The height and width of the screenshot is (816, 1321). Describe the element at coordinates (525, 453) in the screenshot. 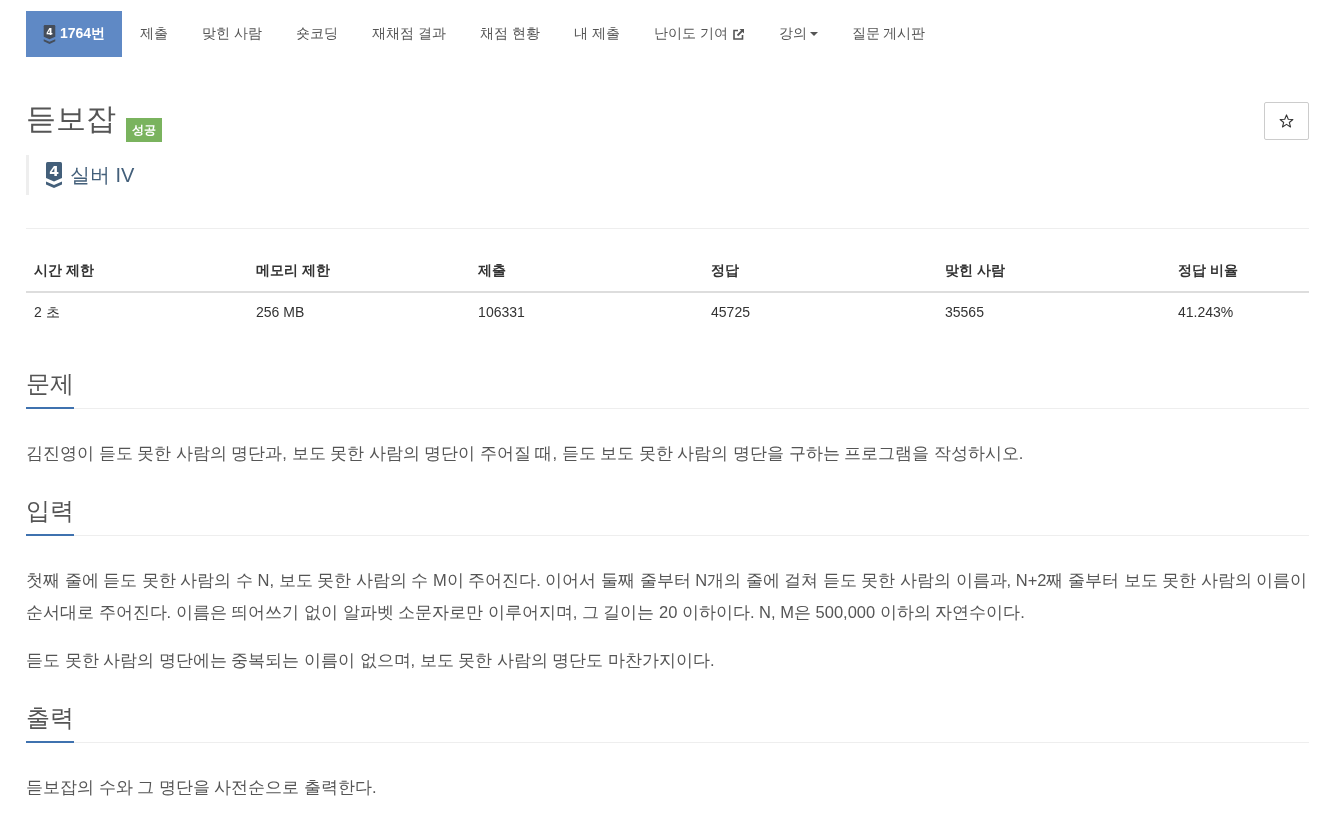

I see `paragraph: 김진영이 듣도 못한 사람의 명단과, 보도 못한 사람의 명단이 주어질 때, 듣도 보도 못한 사람의 명단을 구하는 프로그램을 작성하시오.` at that location.